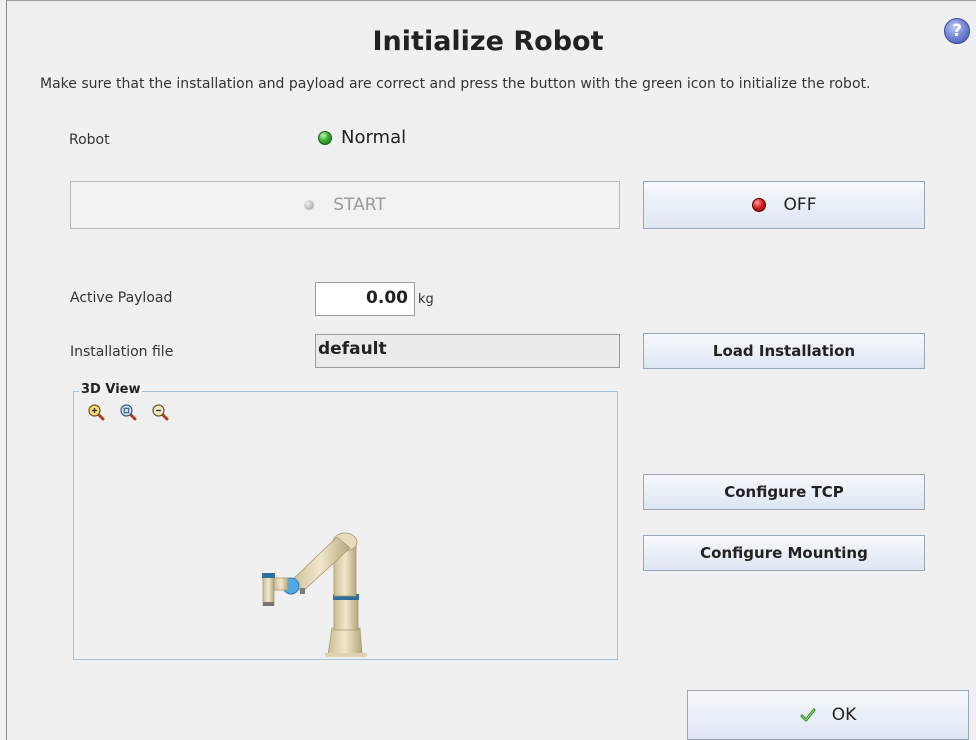 The image size is (976, 740). What do you see at coordinates (374, 137) in the screenshot?
I see `robot-status-text: Normal` at bounding box center [374, 137].